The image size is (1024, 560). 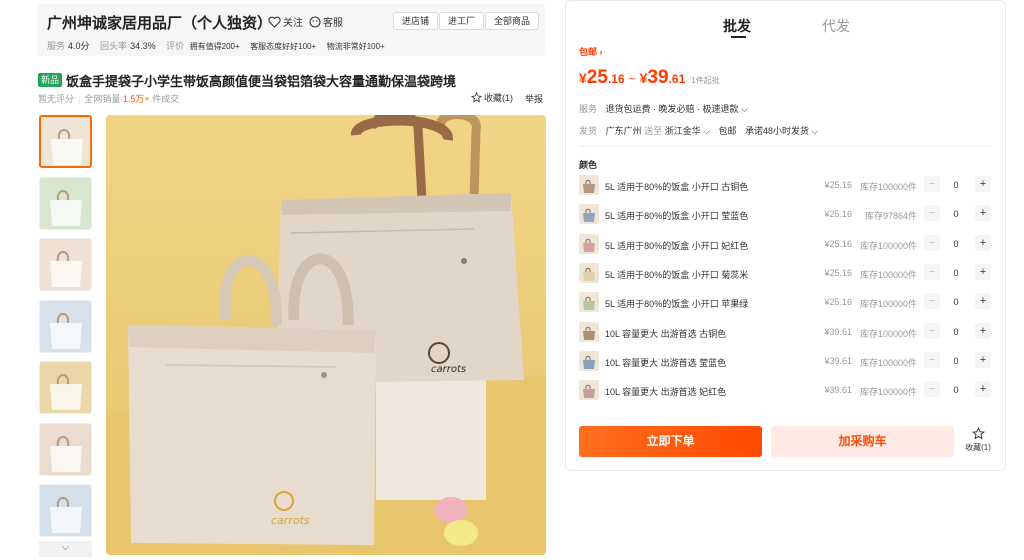 I want to click on sku-name: 5L 适用于80%的饭盒 小开口 菊蕊米, so click(x=677, y=274).